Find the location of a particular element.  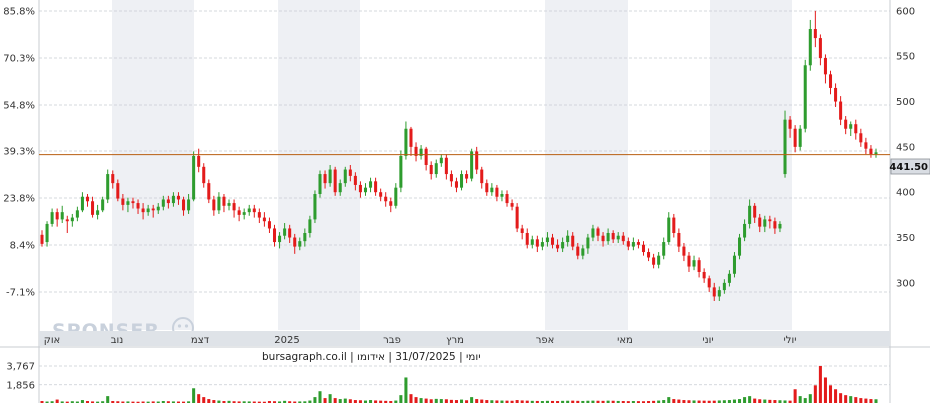

left-axis: 85.8% 70.3% 54.8% 39.3% 23.8% 8.4% -7.1% is located at coordinates (19, 153).